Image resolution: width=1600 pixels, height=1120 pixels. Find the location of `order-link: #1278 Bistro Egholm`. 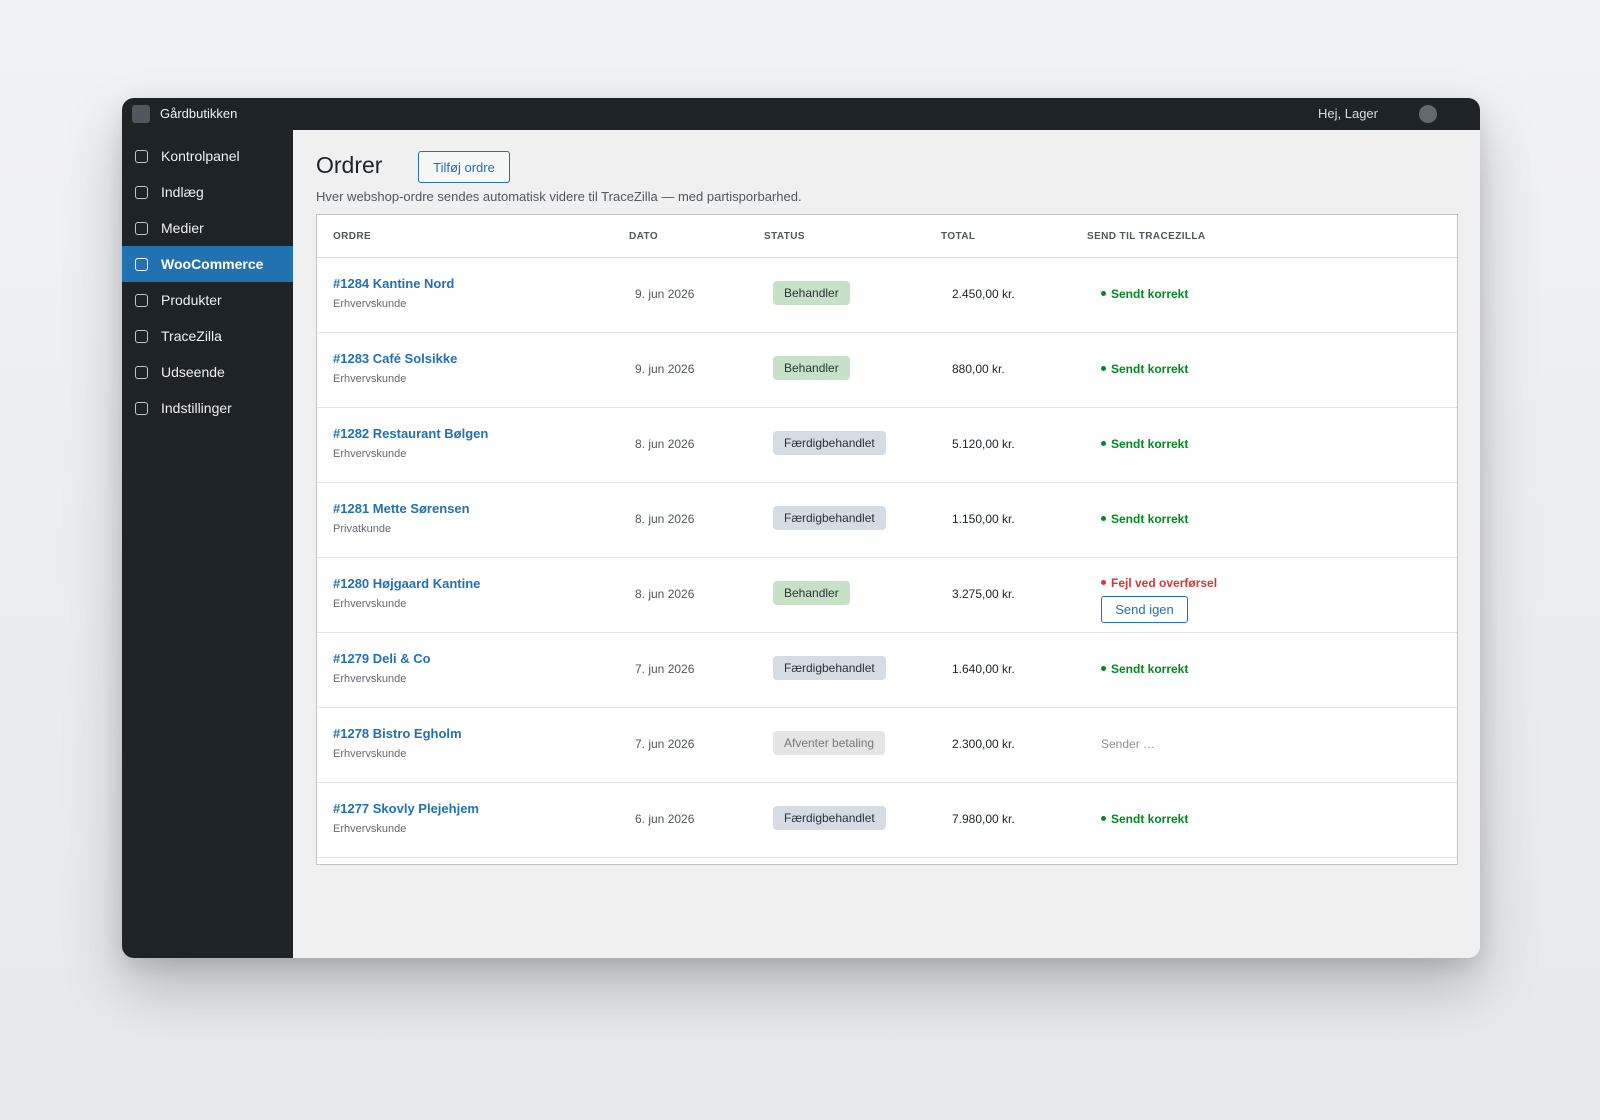

order-link: #1278 Bistro Egholm is located at coordinates (397, 733).